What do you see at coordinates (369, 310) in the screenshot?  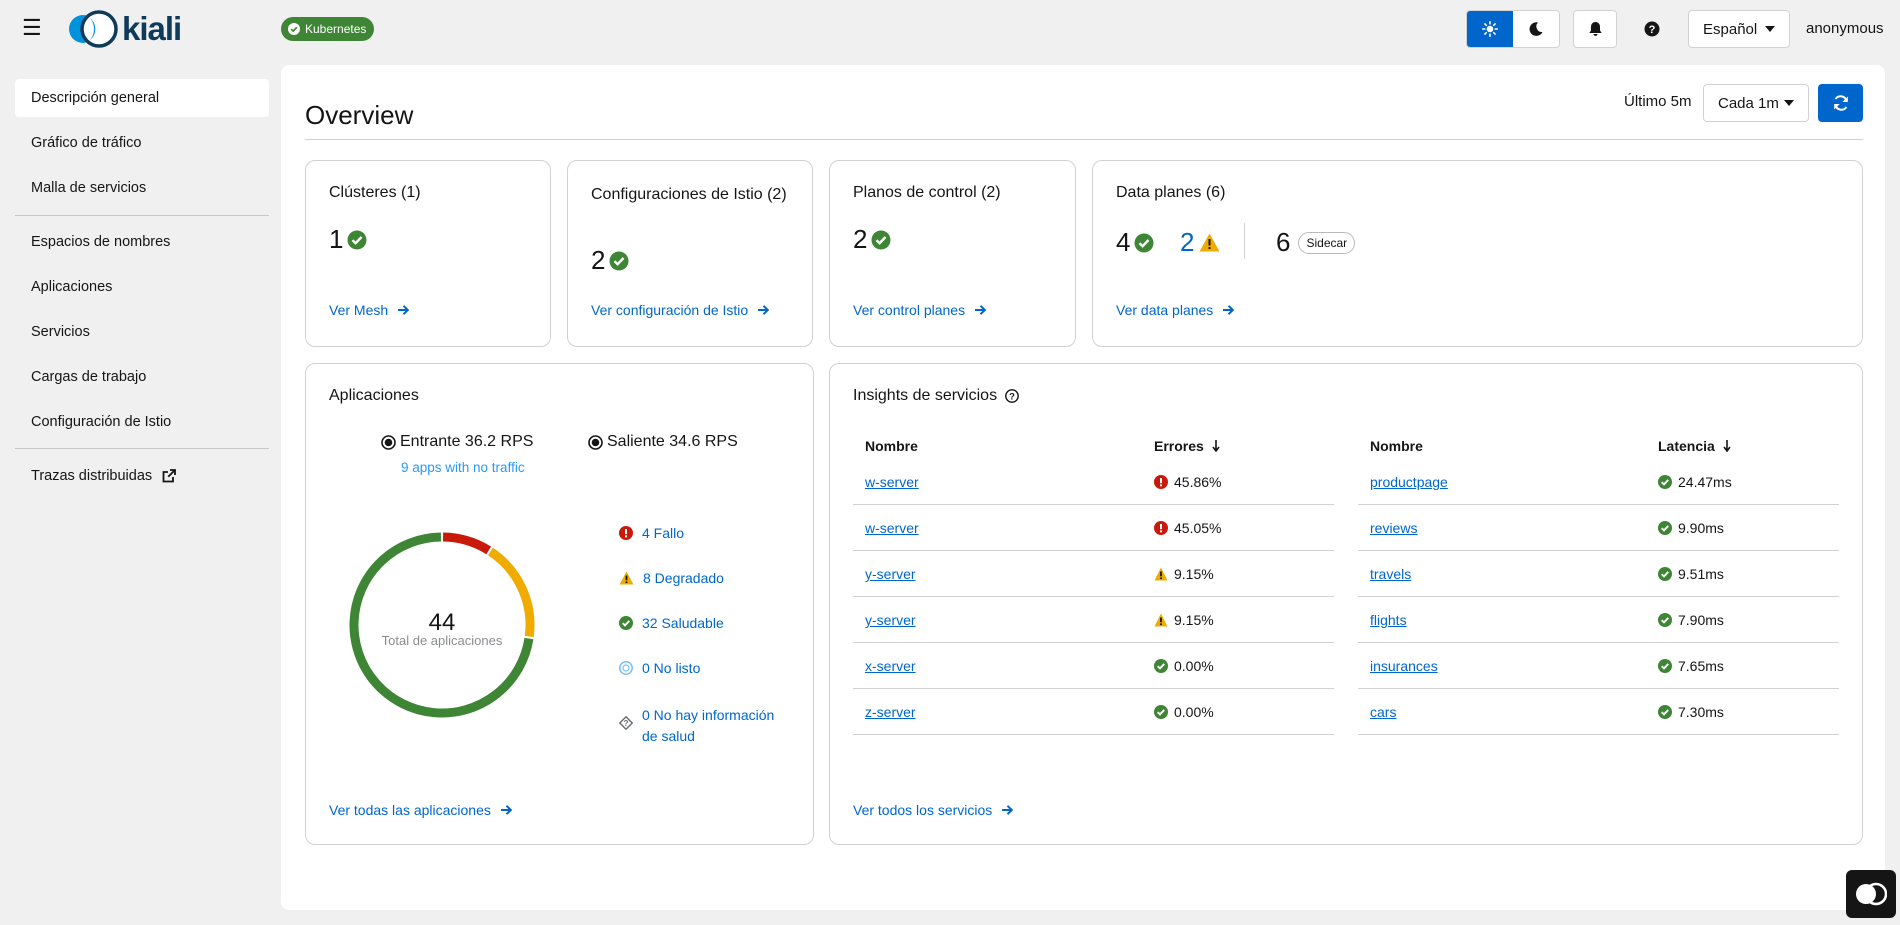 I see `view-mesh-link: Ver Mesh` at bounding box center [369, 310].